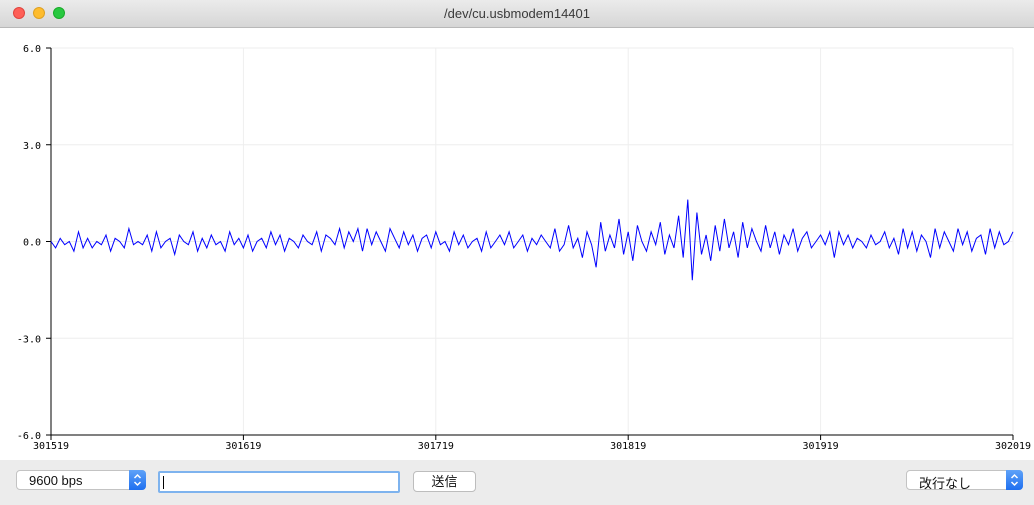 The width and height of the screenshot is (1034, 505). Describe the element at coordinates (29, 339) in the screenshot. I see `y-tick-label: -3.0` at that location.